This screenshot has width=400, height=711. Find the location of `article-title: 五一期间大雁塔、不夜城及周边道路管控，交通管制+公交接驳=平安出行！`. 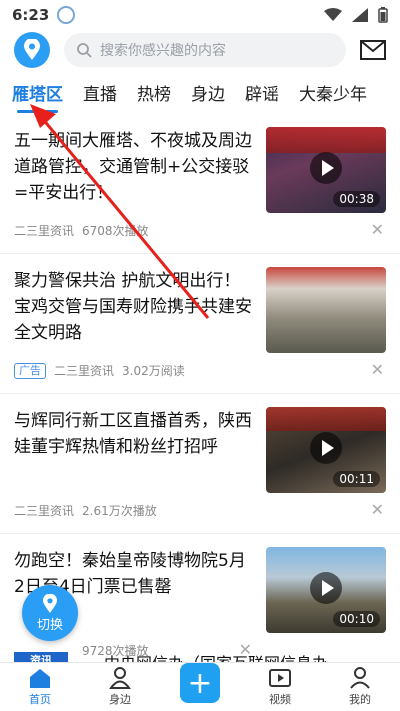

article-title: 五一期间大雁塔、不夜城及周边道路管控，交通管制+公交接驳=平安出行！ is located at coordinates (134, 167).